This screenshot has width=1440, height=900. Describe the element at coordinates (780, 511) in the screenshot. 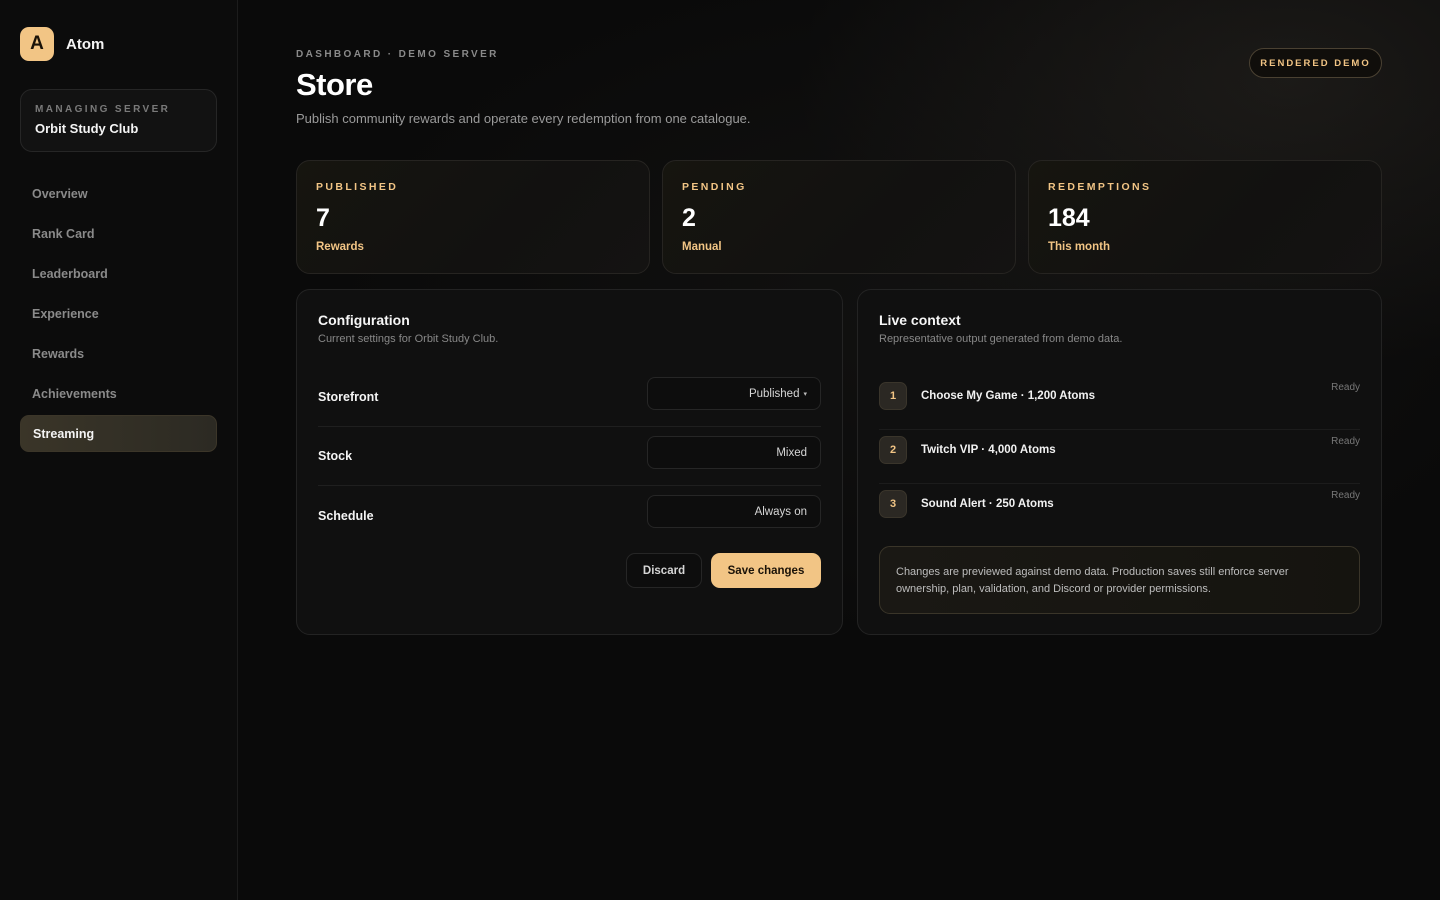

I see `field-value: Always on` at that location.